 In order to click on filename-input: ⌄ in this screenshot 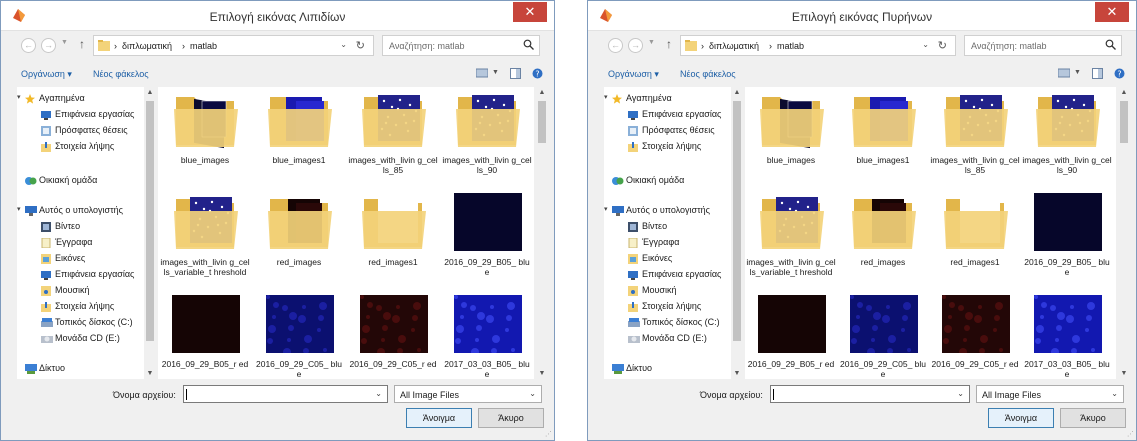, I will do `click(870, 394)`.